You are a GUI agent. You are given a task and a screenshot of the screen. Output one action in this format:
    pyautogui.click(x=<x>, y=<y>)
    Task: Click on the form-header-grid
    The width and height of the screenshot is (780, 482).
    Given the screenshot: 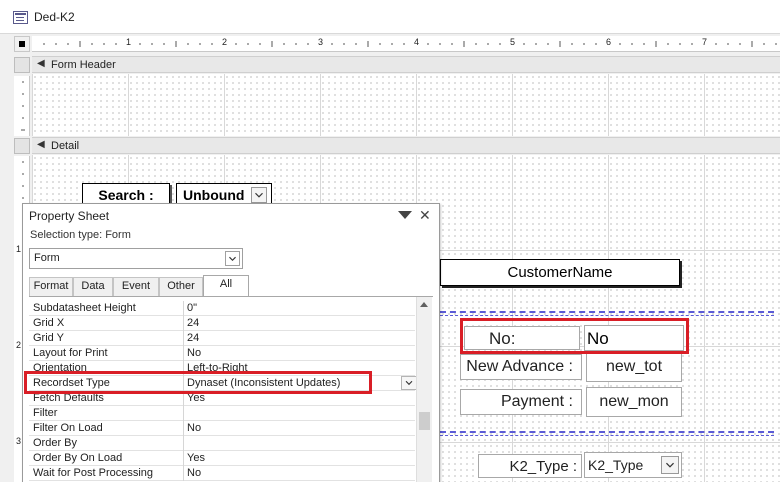 What is the action you would take?
    pyautogui.click(x=406, y=105)
    